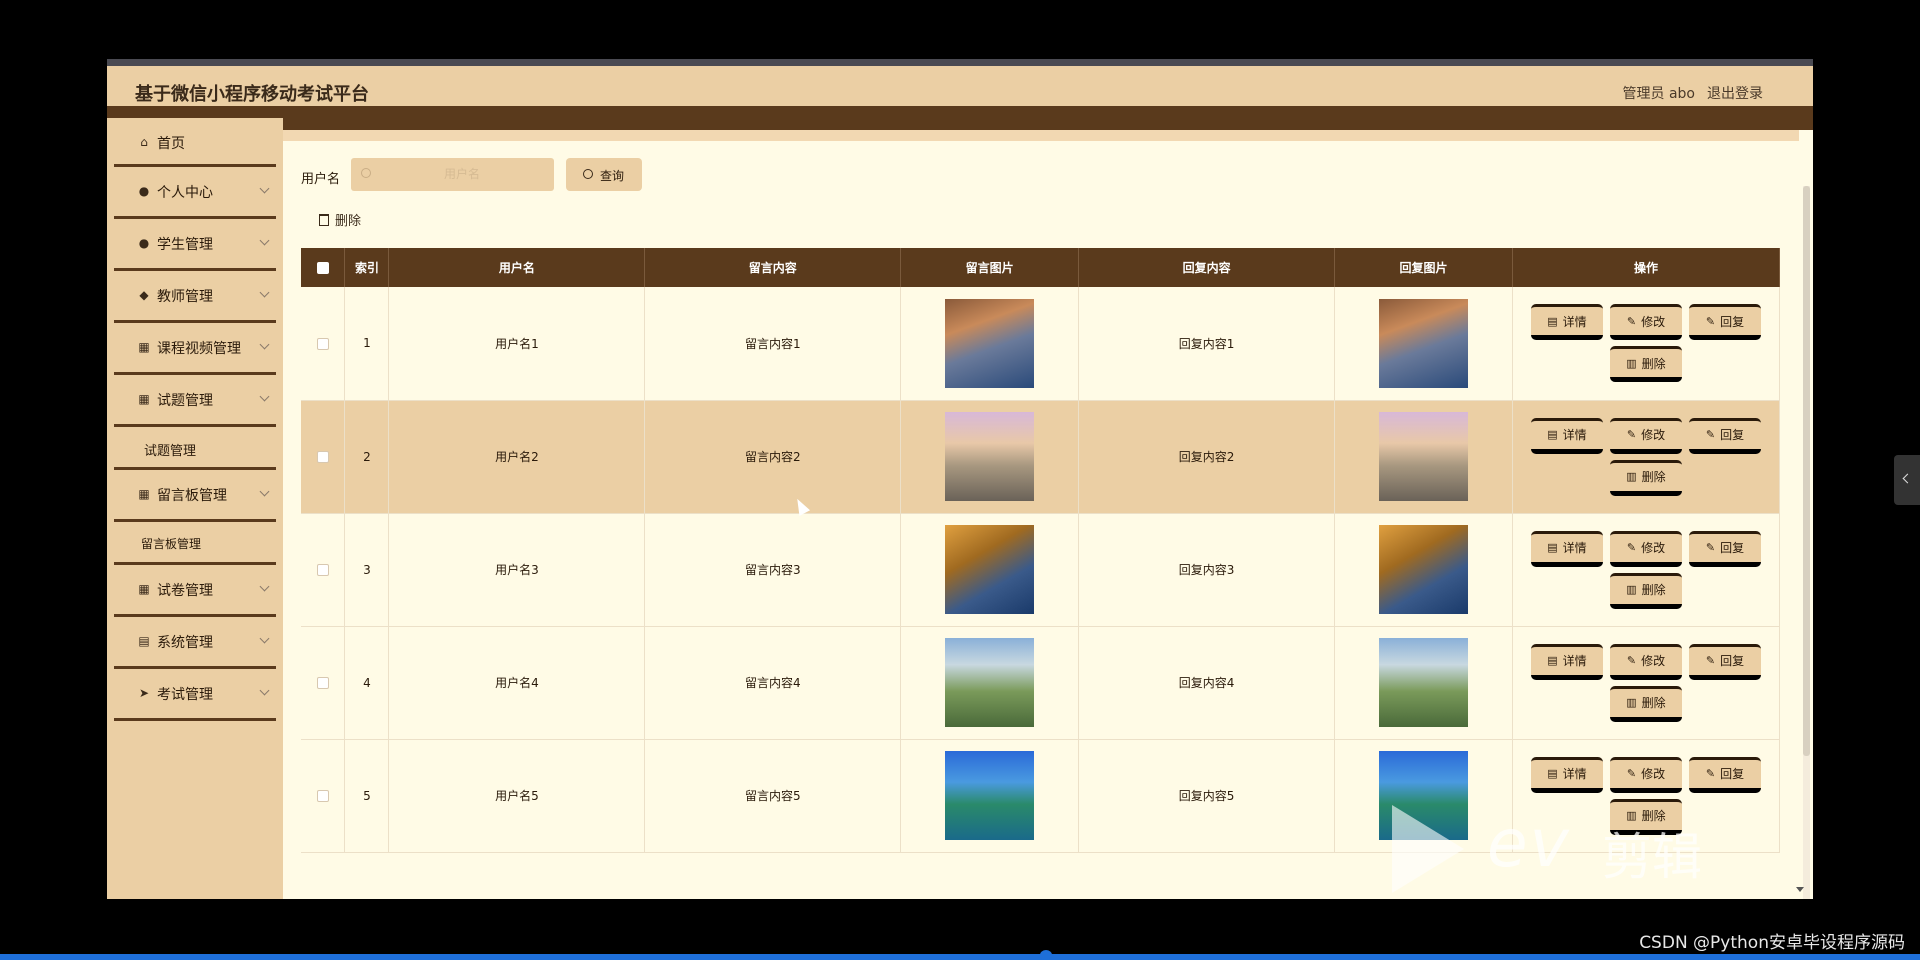 This screenshot has width=1920, height=960. I want to click on location-icon: ◆, so click(144, 295).